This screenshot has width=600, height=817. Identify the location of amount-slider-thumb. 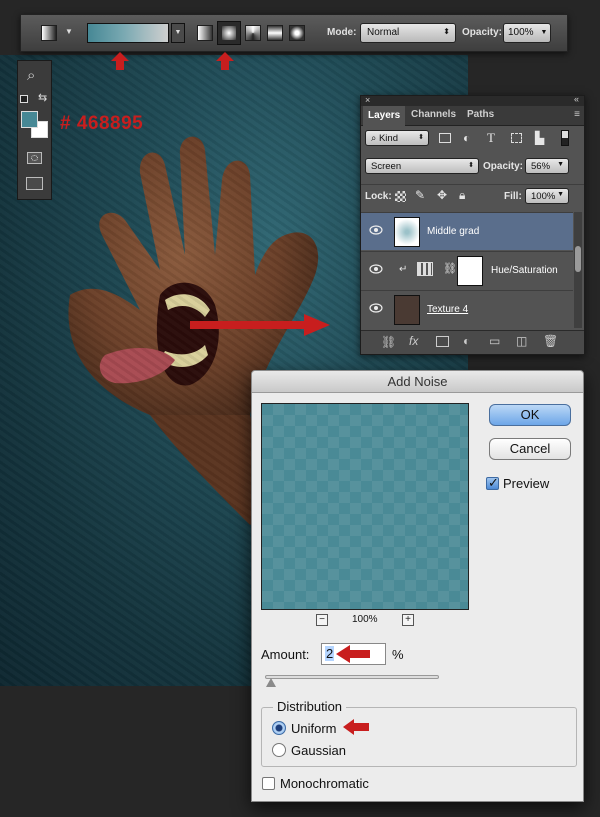
(271, 682).